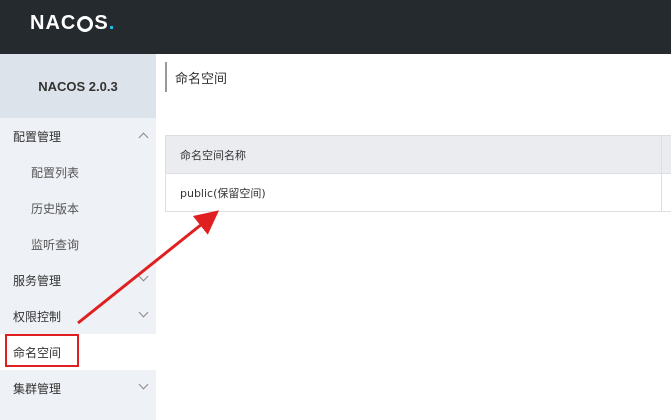 This screenshot has width=671, height=420. Describe the element at coordinates (335, 27) in the screenshot. I see `top-header: NAC S.` at that location.